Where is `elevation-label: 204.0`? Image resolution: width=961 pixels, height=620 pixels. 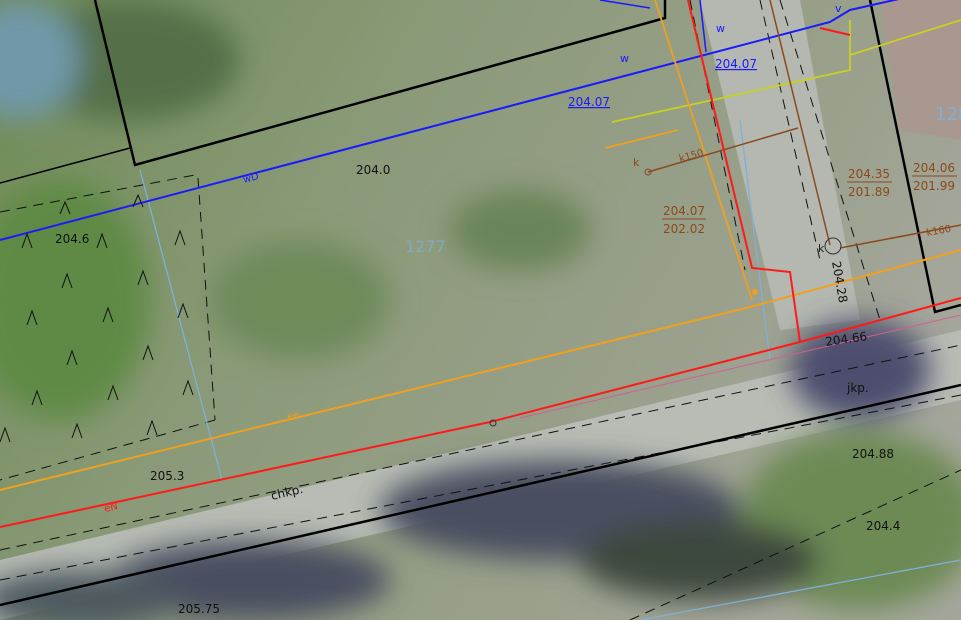 elevation-label: 204.0 is located at coordinates (373, 170).